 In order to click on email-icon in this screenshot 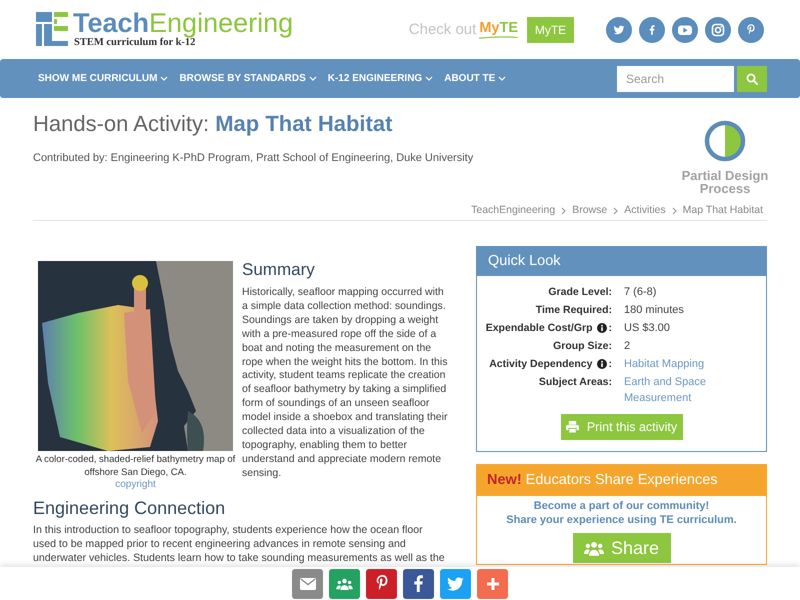, I will do `click(308, 584)`.